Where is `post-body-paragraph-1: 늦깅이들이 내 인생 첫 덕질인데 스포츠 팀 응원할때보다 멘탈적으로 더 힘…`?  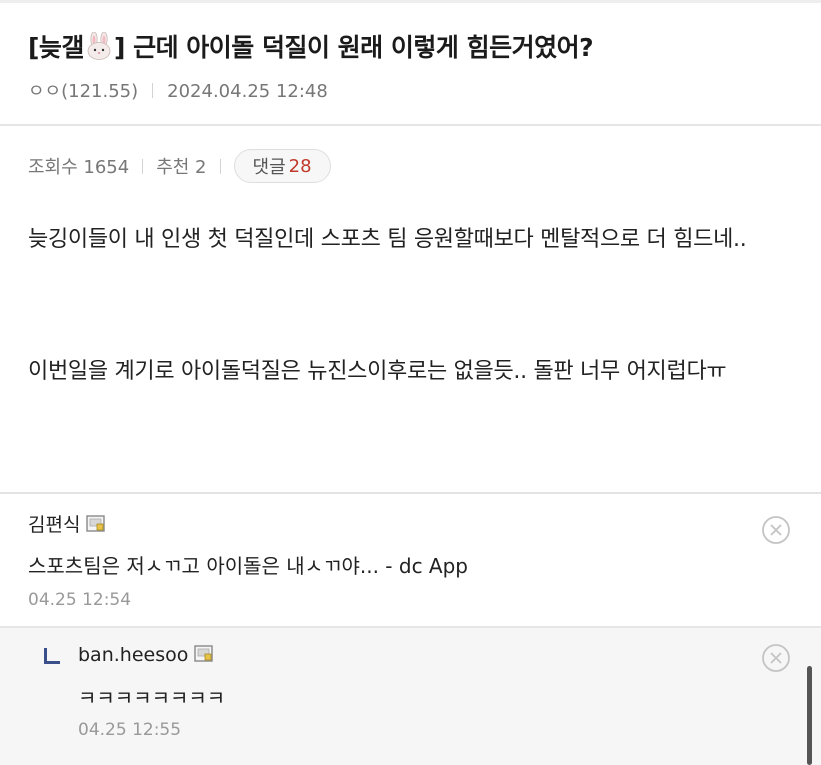 post-body-paragraph-1: 늦깅이들이 내 인생 첫 덕질인데 스포츠 팀 응원할때보다 멘탈적으로 더 힘… is located at coordinates (387, 239).